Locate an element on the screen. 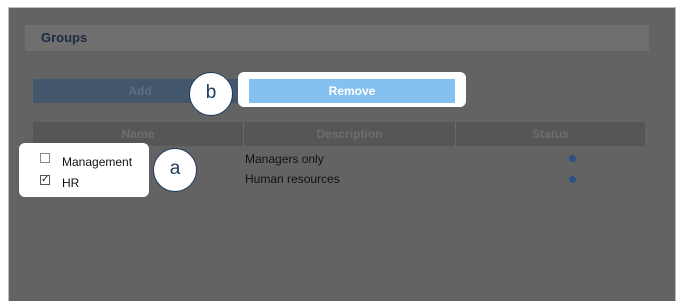 This screenshot has width=684, height=301. panel-title: Groups is located at coordinates (64, 37).